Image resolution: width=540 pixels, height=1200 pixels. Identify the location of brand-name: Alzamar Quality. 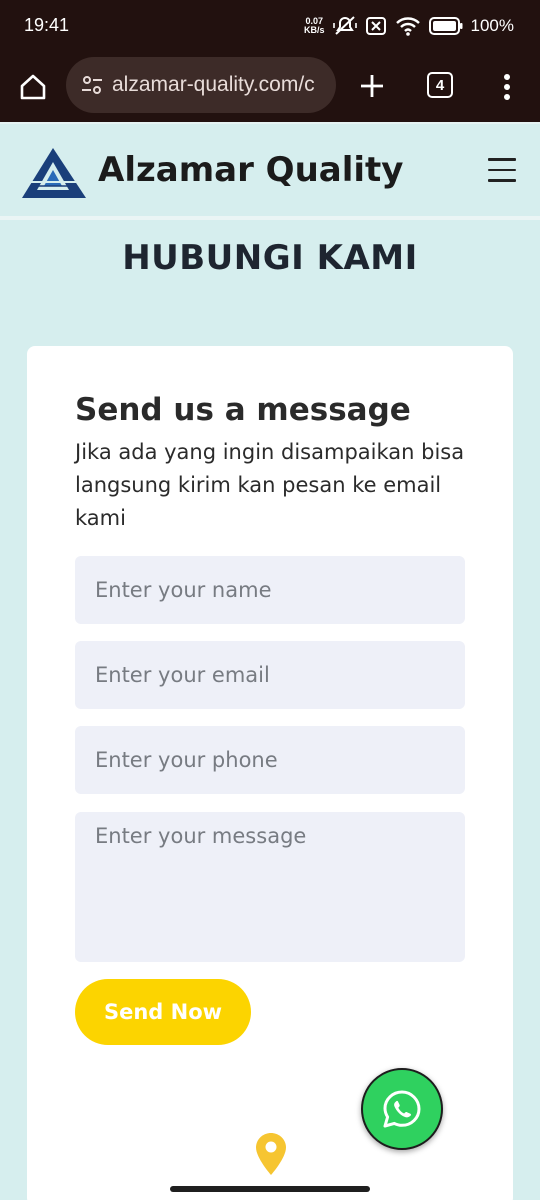
(250, 170).